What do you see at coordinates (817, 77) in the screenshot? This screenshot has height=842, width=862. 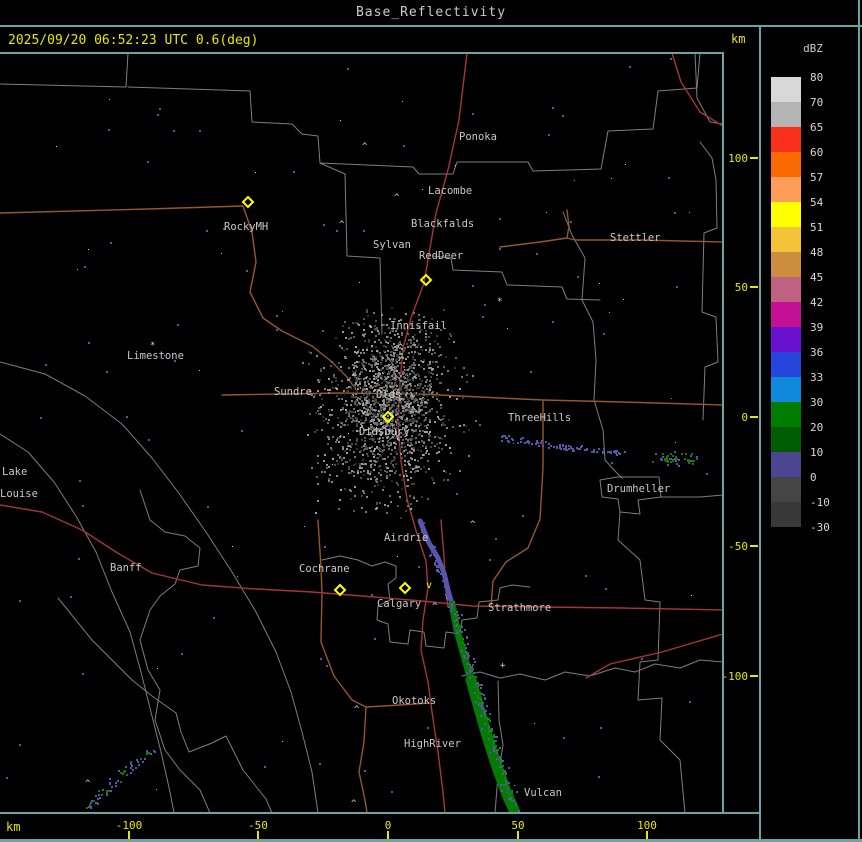 I see `colorbar-tick-label: 80` at bounding box center [817, 77].